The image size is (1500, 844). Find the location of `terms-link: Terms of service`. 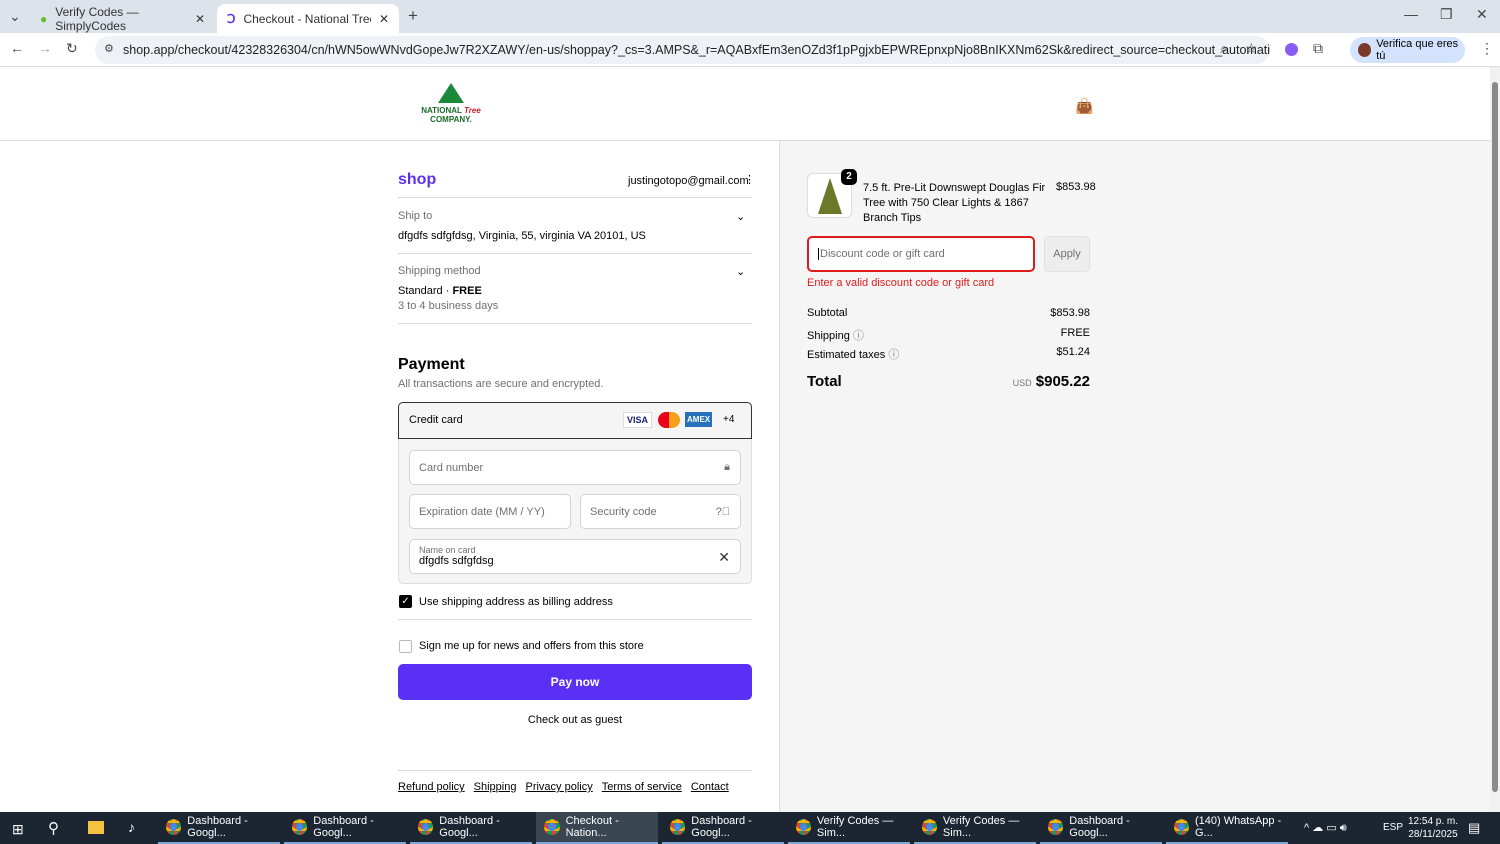

terms-link: Terms of service is located at coordinates (642, 787).